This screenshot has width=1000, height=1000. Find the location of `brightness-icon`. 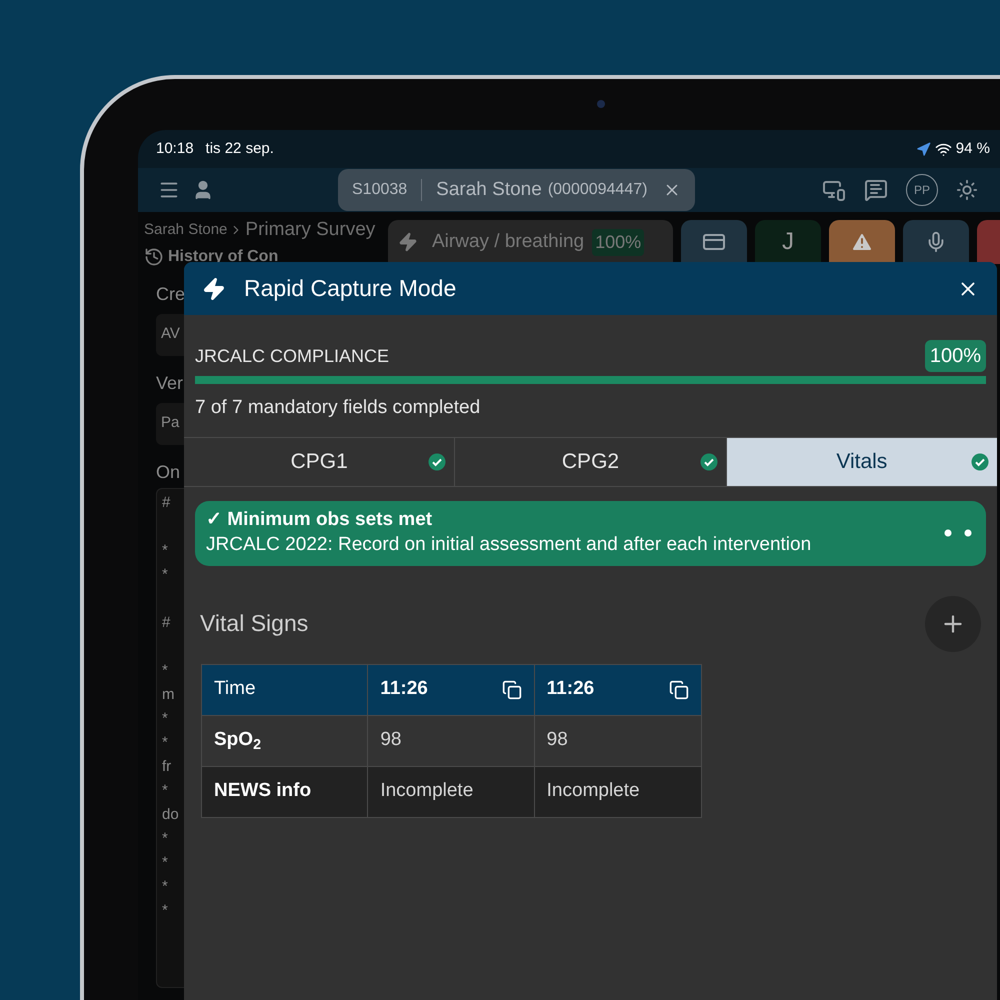

brightness-icon is located at coordinates (967, 190).